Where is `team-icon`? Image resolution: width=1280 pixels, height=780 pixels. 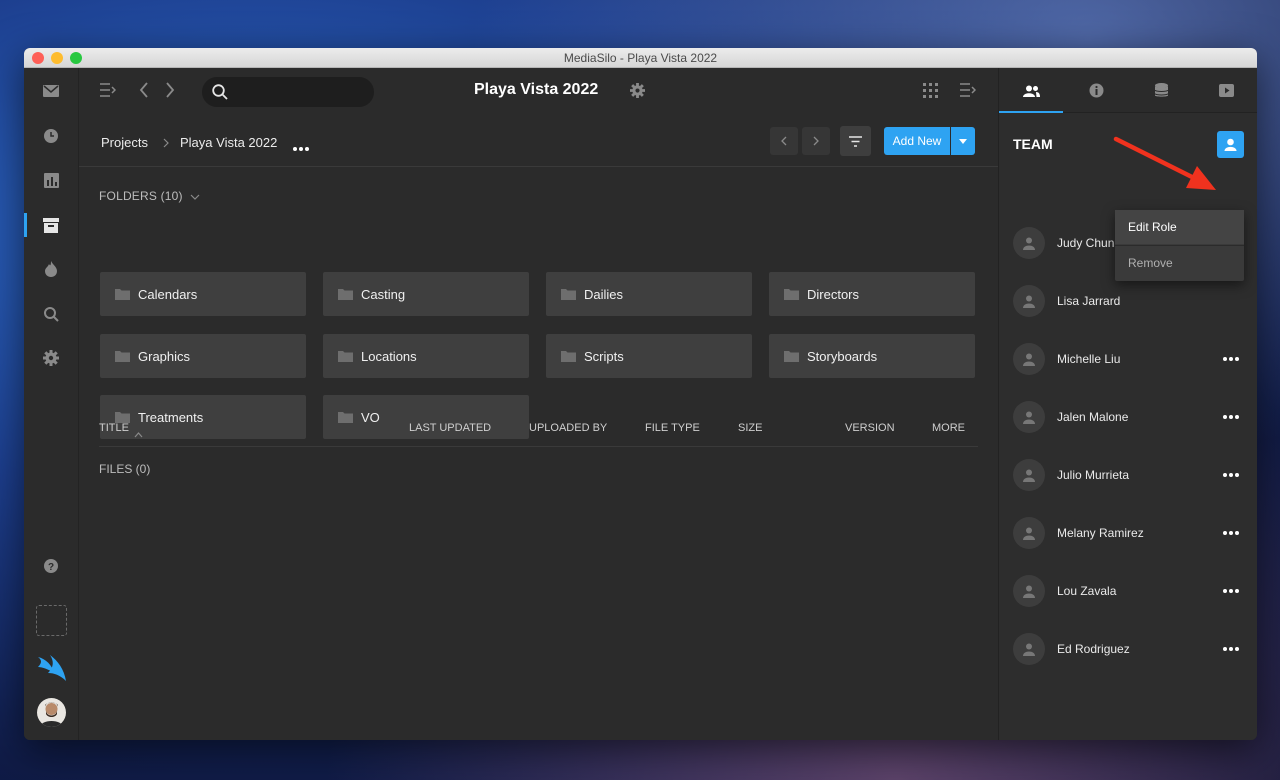 team-icon is located at coordinates (1031, 91).